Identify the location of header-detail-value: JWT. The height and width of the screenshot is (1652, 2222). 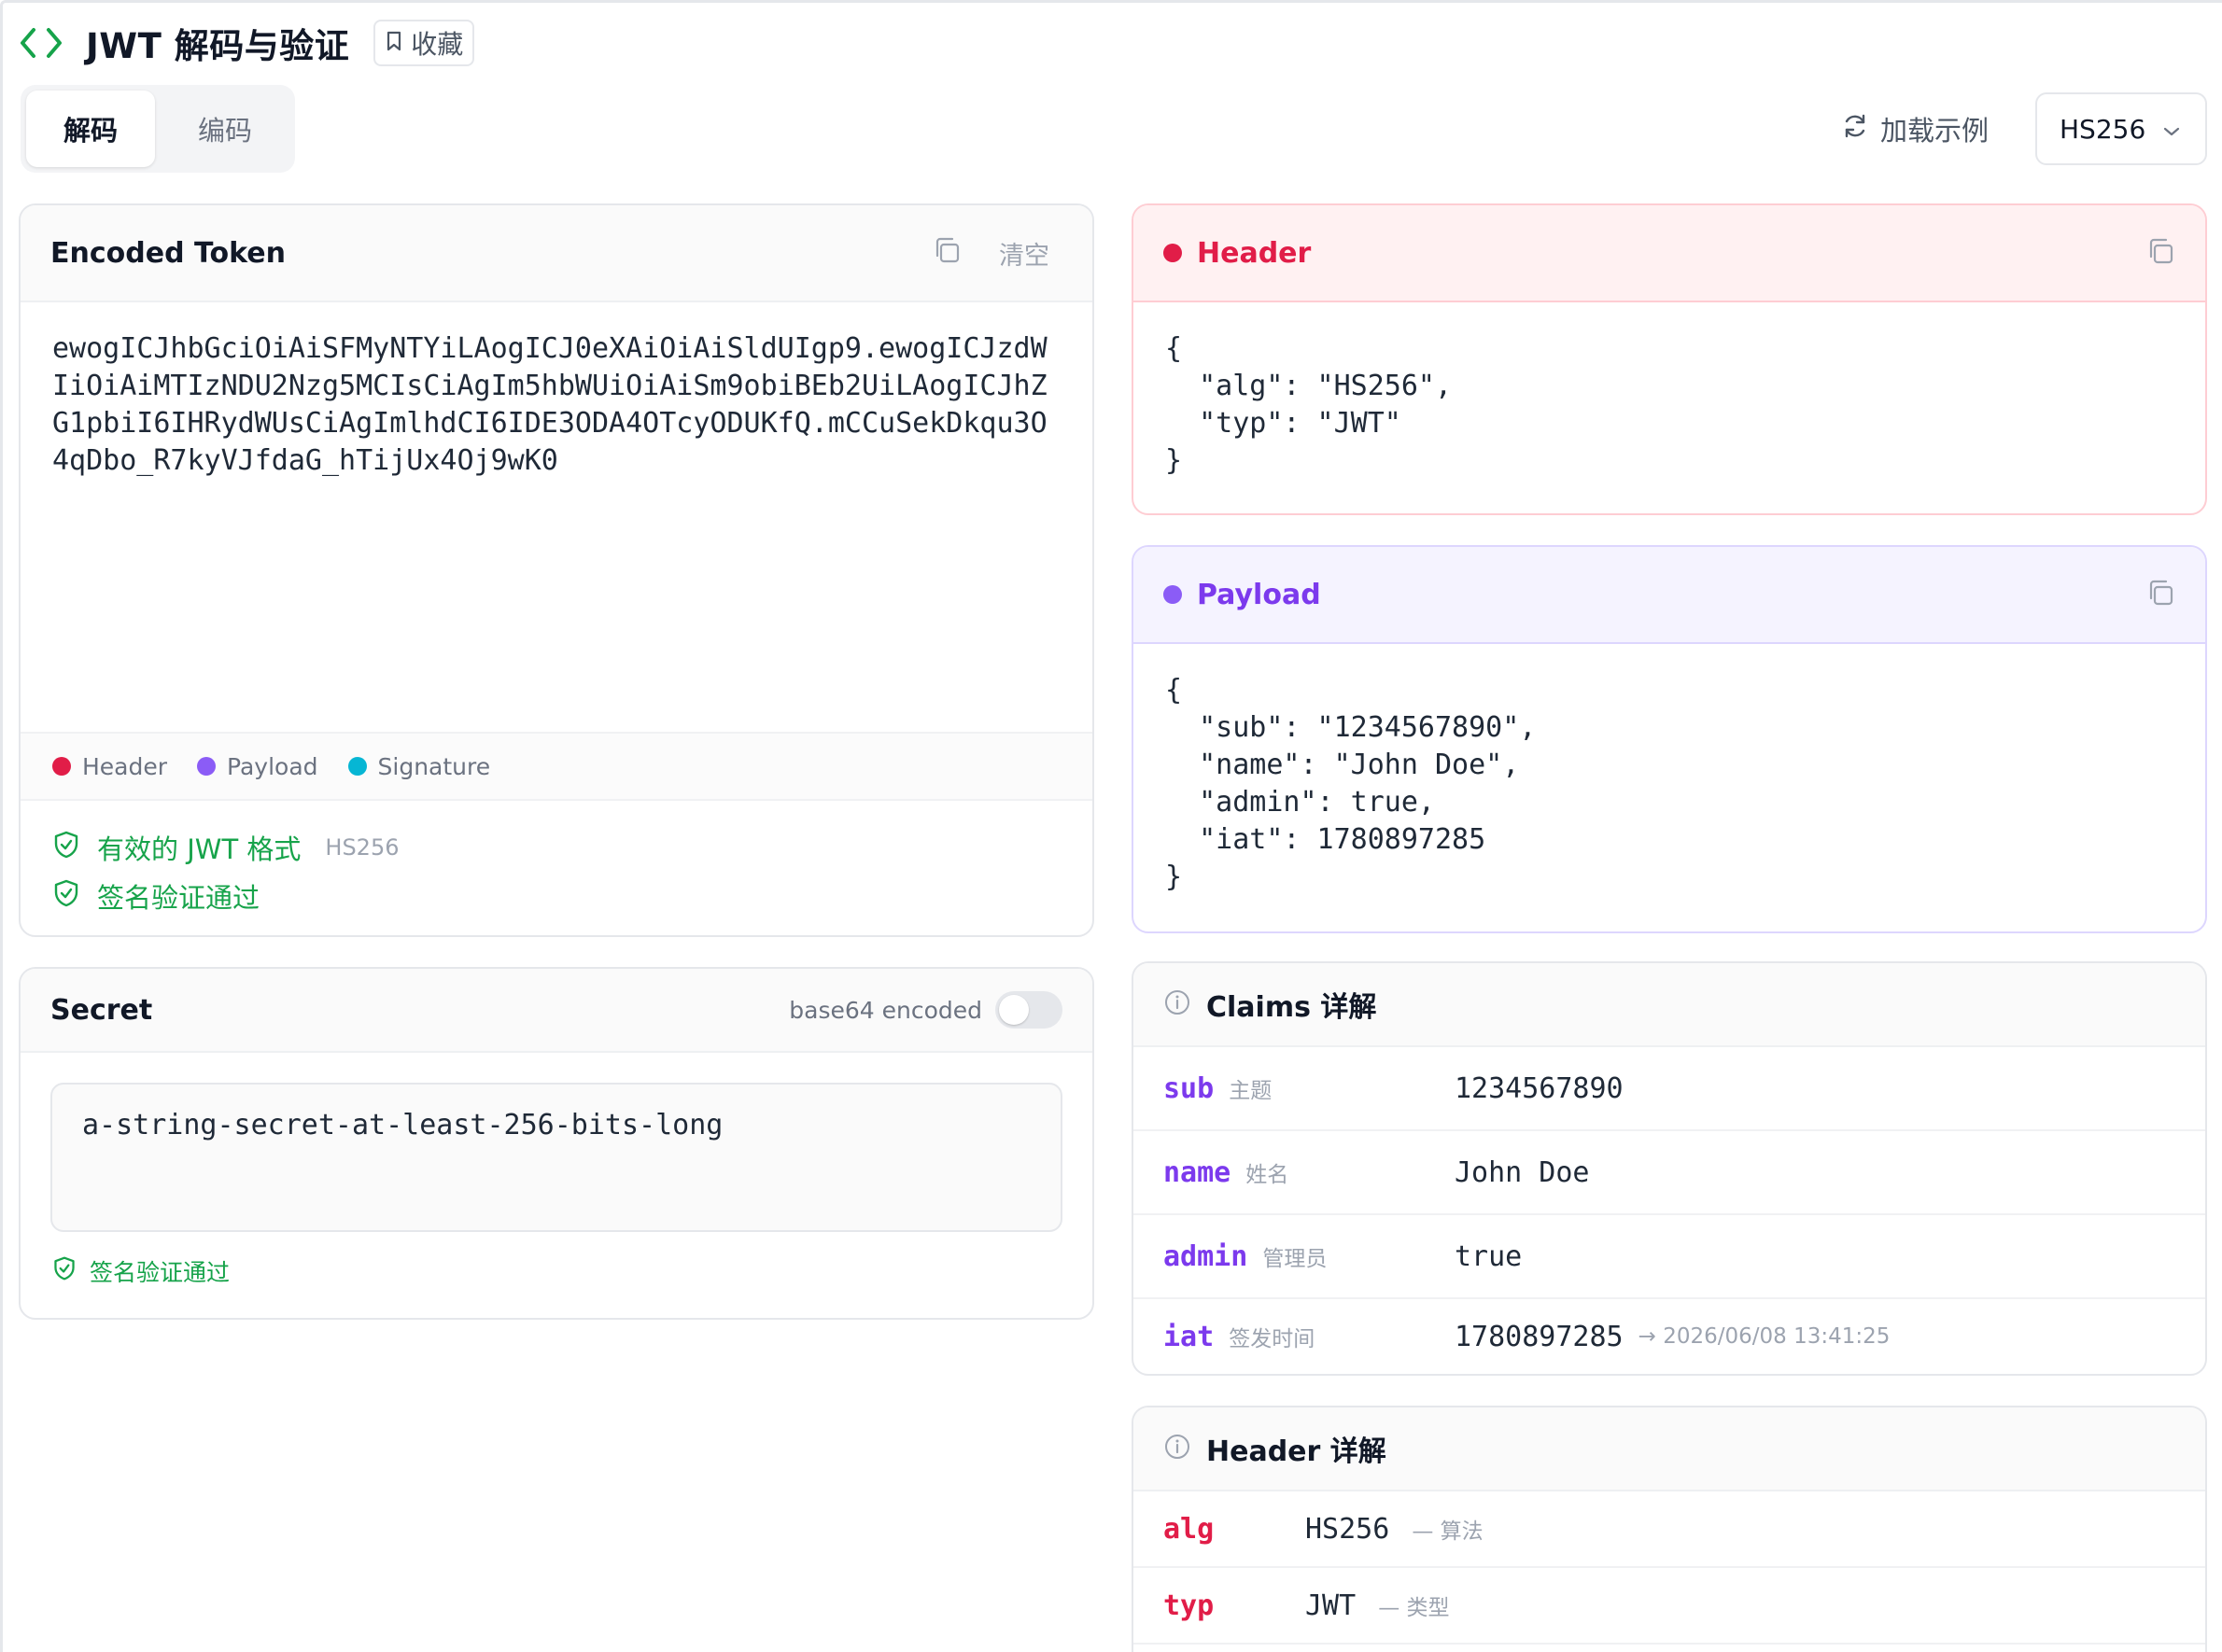
(1331, 1605).